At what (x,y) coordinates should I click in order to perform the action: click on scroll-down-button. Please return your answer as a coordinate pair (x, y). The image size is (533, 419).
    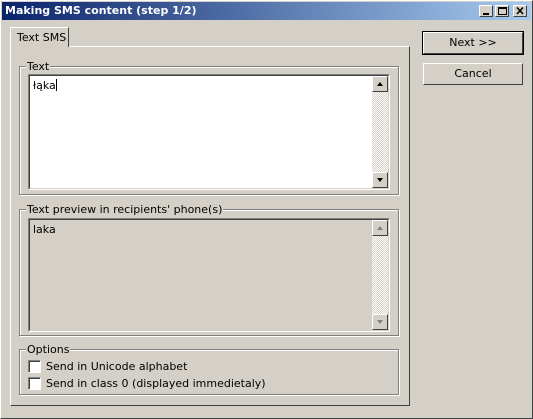
    Looking at the image, I should click on (380, 180).